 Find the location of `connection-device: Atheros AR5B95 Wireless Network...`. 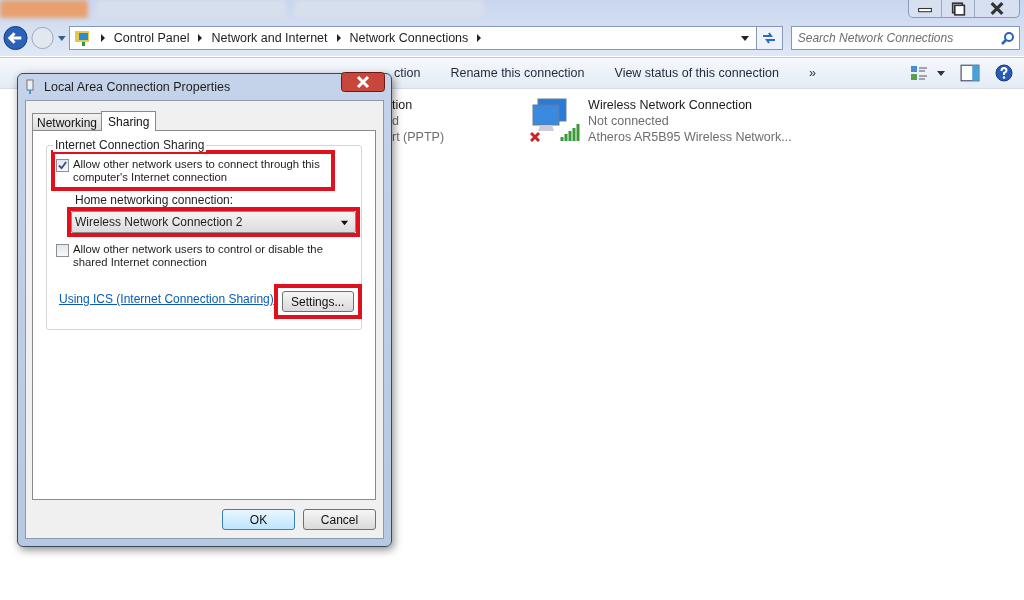

connection-device: Atheros AR5B95 Wireless Network... is located at coordinates (690, 137).